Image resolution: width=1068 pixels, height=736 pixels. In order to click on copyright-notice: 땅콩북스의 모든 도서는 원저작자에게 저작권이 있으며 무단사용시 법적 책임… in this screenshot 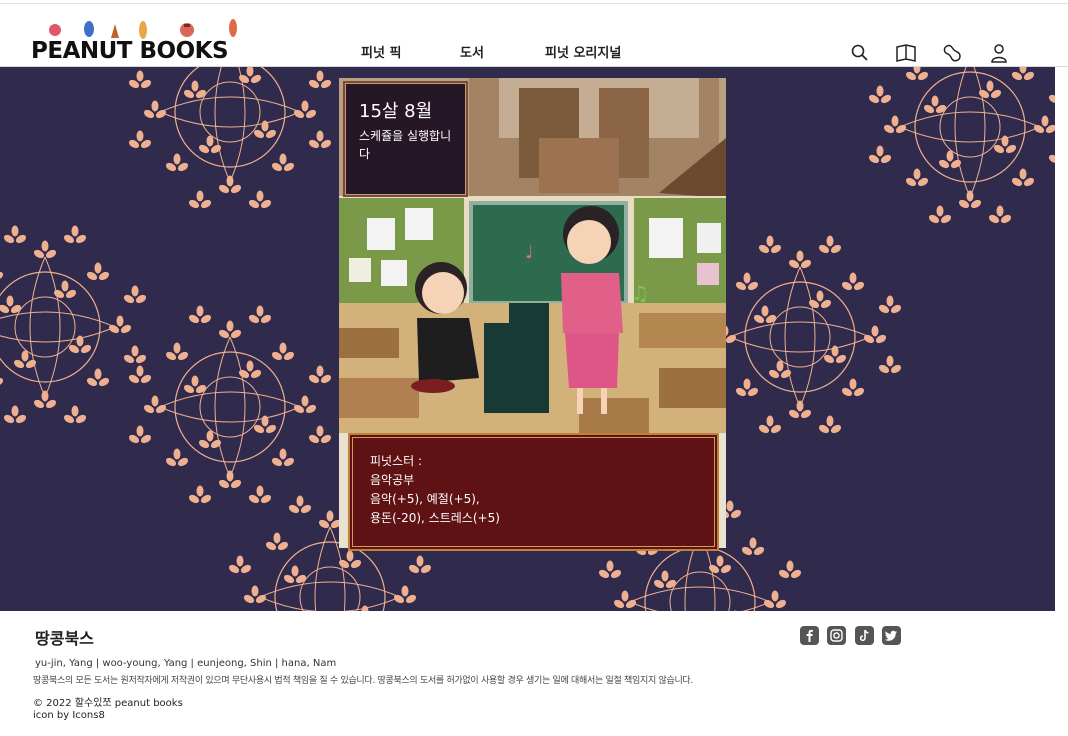, I will do `click(363, 681)`.